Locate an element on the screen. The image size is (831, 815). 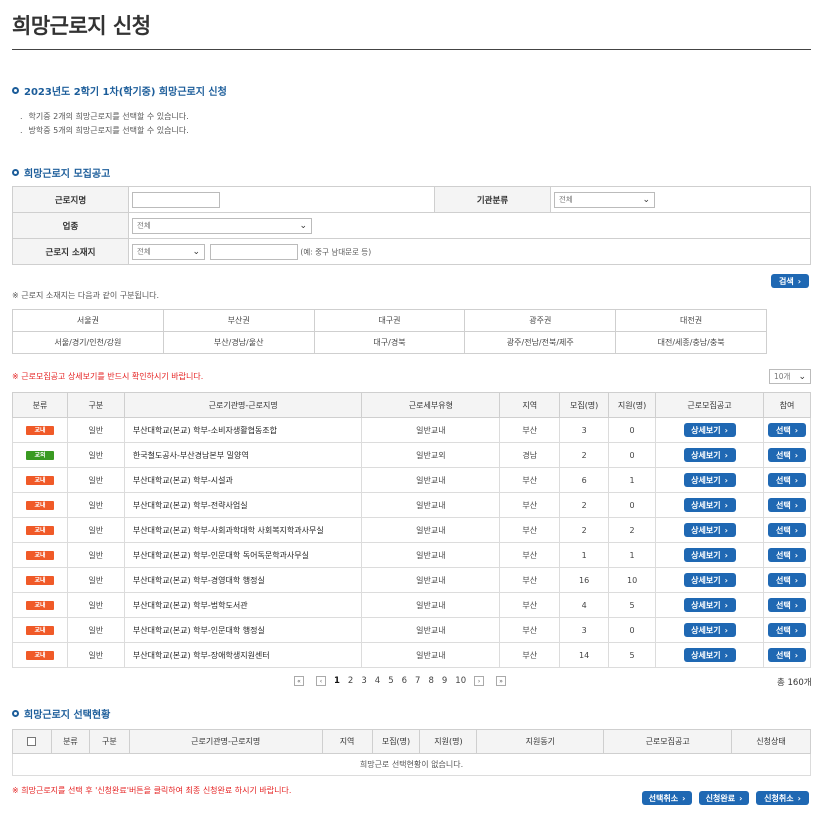
page-number-link: 6 is located at coordinates (404, 681).